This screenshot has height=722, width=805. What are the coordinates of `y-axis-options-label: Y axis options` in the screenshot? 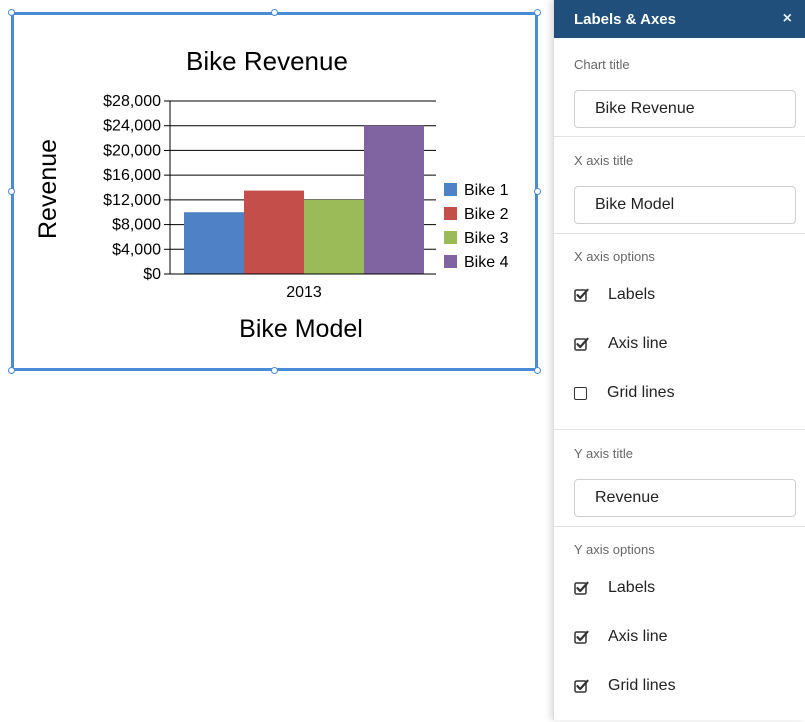 It's located at (614, 549).